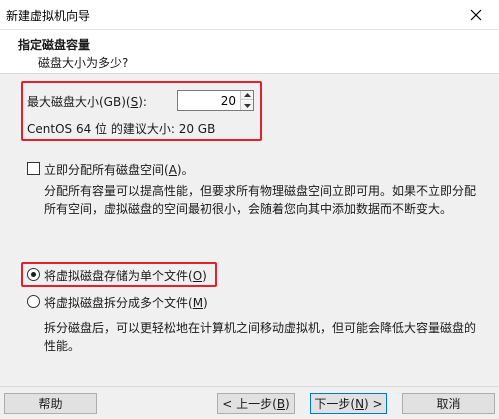  I want to click on wizard-footer: 帮助 < 上一步(B) 下一步(N) > 取消, so click(249, 402).